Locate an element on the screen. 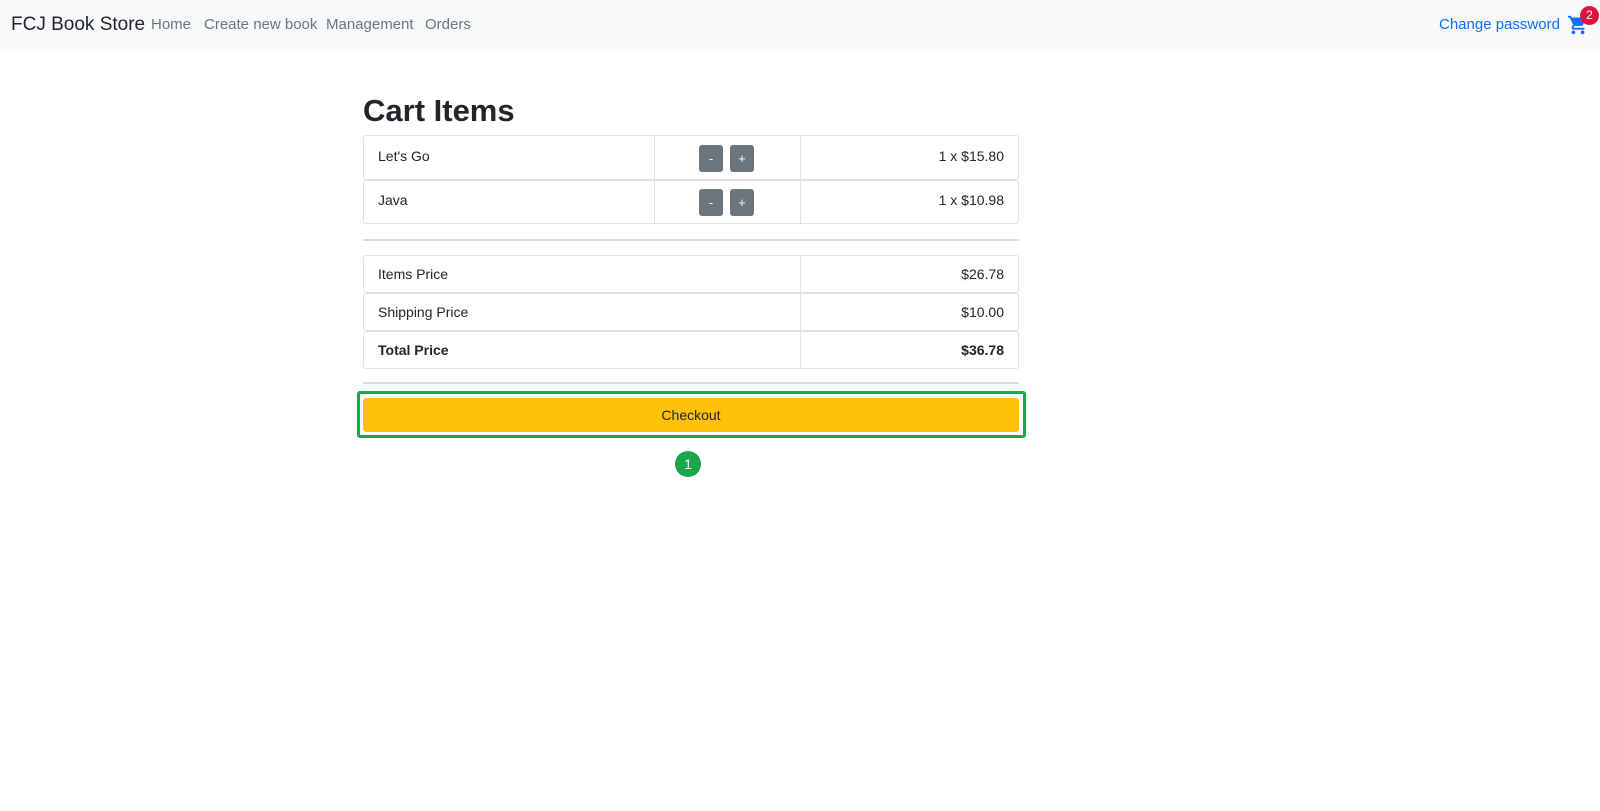  cart-item-name-cell: Java is located at coordinates (509, 202).